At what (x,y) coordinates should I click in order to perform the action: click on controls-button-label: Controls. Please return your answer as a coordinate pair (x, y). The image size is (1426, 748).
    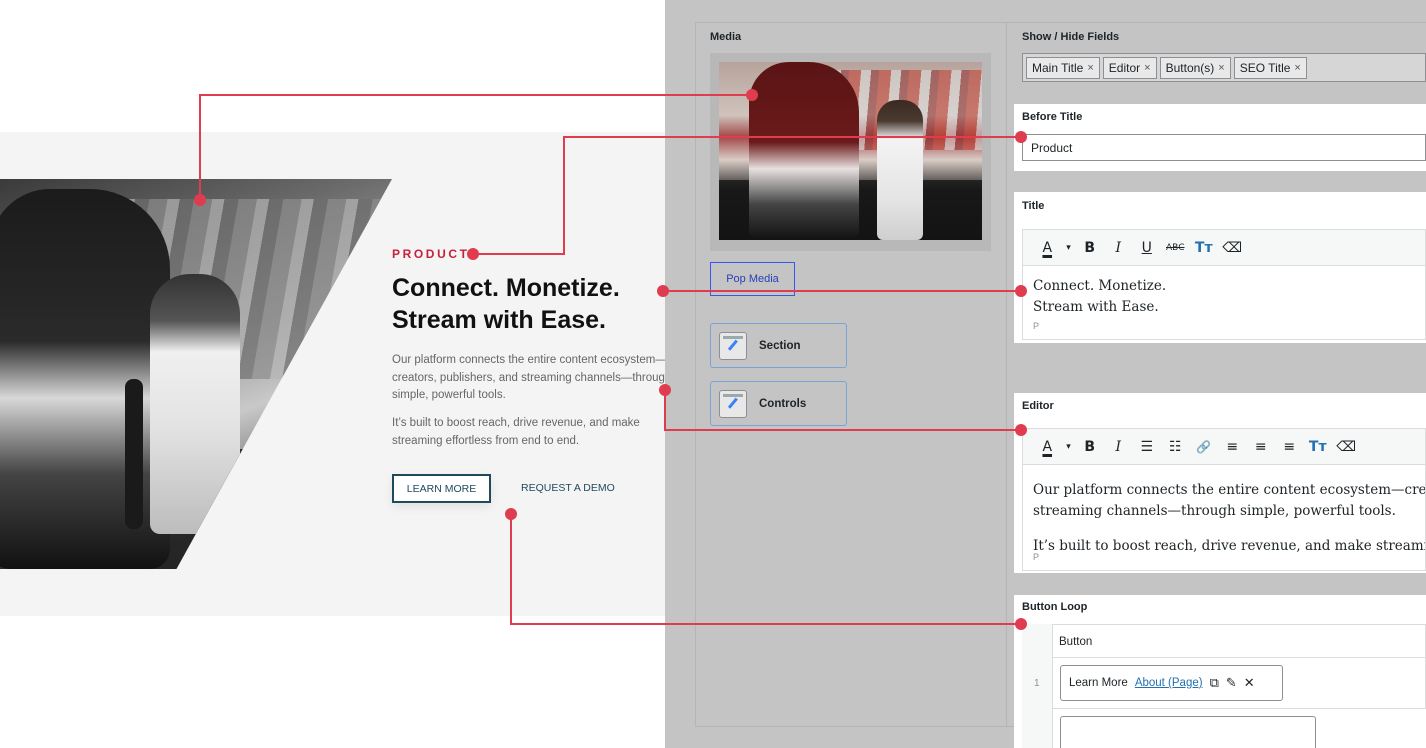
    Looking at the image, I should click on (783, 403).